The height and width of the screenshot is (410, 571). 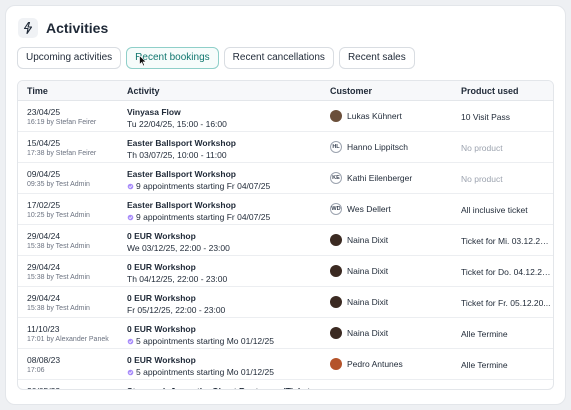 What do you see at coordinates (485, 117) in the screenshot?
I see `product-used: 10 Visit Pass` at bounding box center [485, 117].